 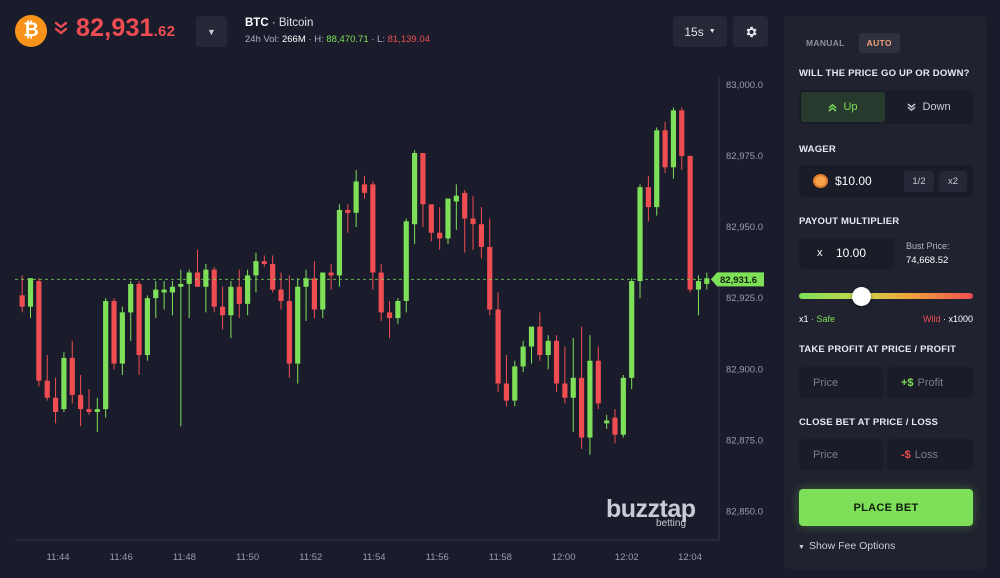 I want to click on timeframe-select: 15s ▼, so click(x=700, y=31).